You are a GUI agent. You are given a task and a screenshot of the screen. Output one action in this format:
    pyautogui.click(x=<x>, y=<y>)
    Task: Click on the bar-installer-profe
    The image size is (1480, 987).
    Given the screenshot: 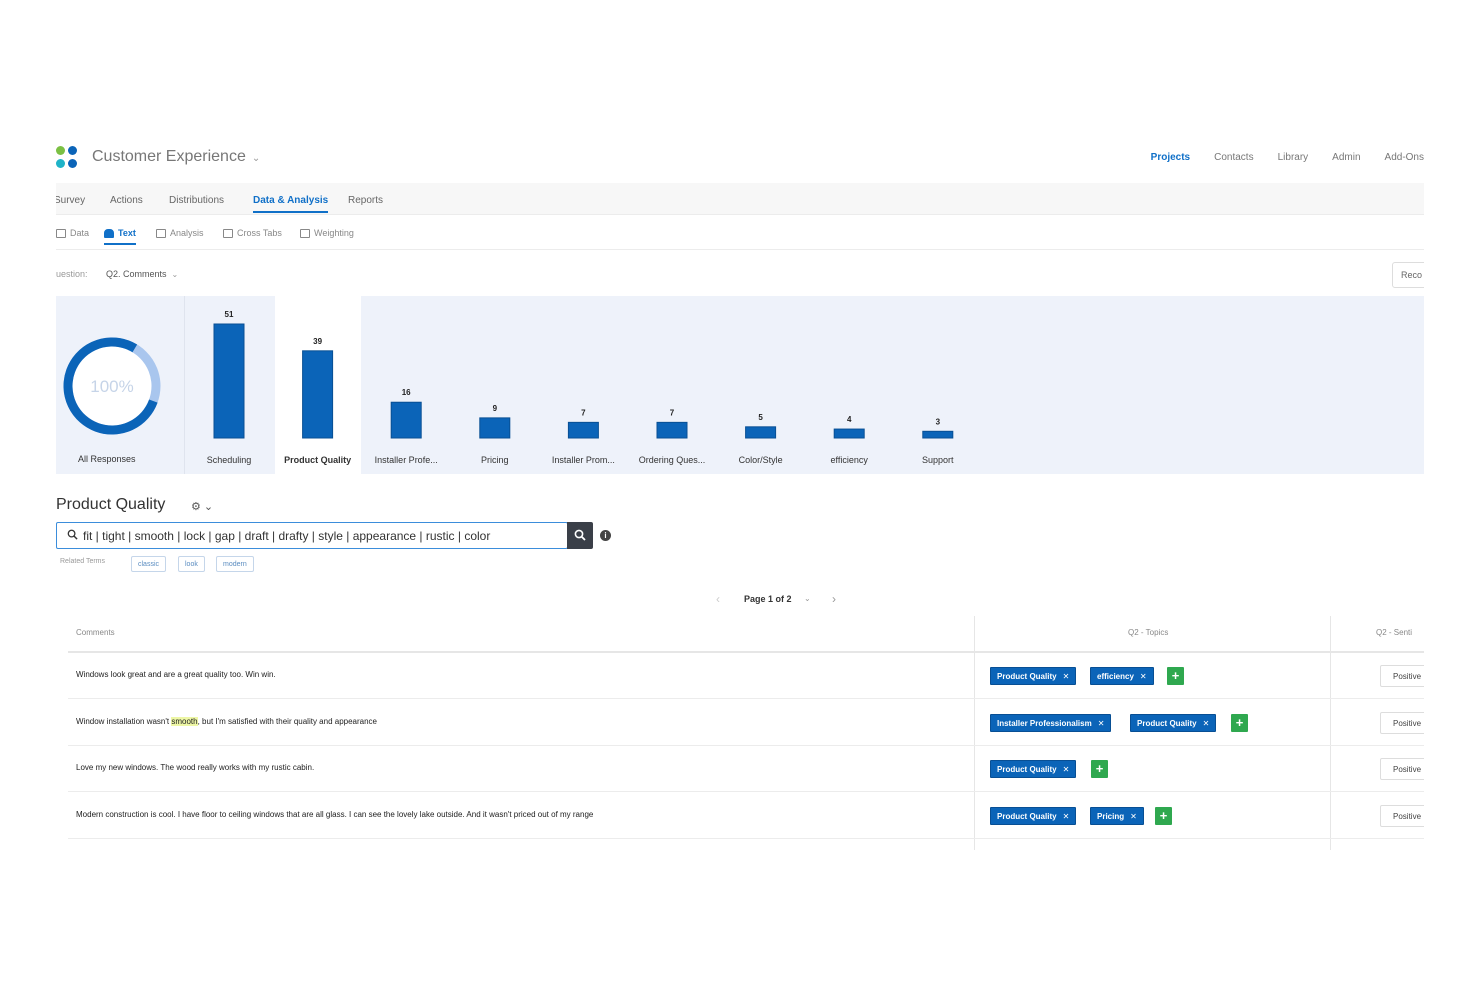 What is the action you would take?
    pyautogui.click(x=406, y=420)
    